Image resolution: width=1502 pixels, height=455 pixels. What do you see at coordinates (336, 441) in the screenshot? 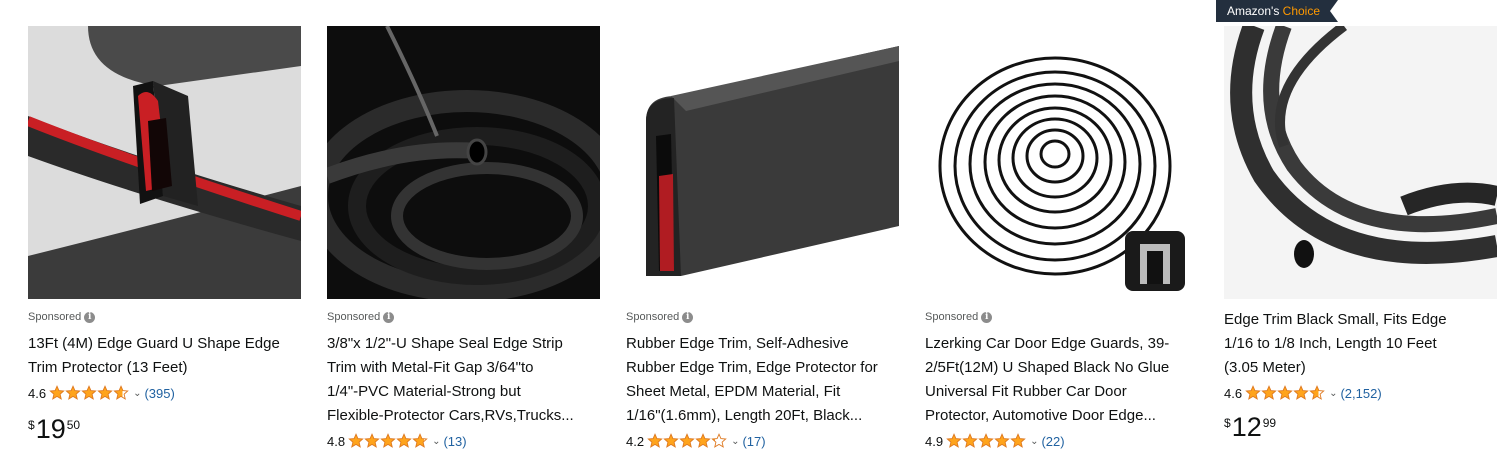
I see `rating-value: 4.8` at bounding box center [336, 441].